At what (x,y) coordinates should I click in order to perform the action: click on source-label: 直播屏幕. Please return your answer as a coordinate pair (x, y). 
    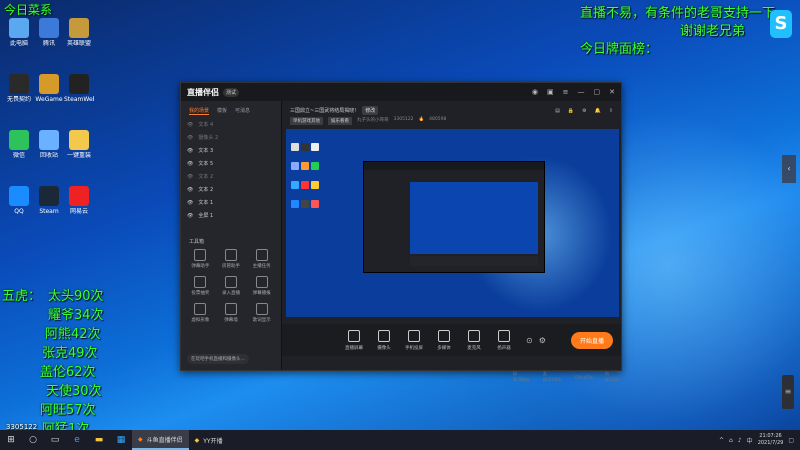
    Looking at the image, I should click on (354, 348).